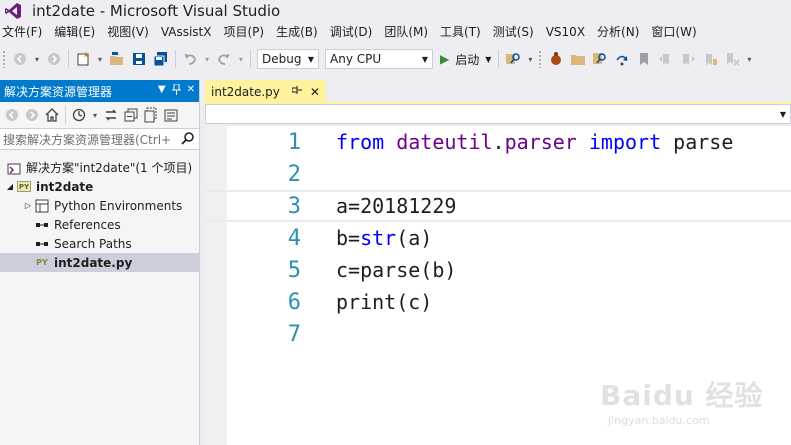  What do you see at coordinates (83, 59) in the screenshot?
I see `new-project-icon` at bounding box center [83, 59].